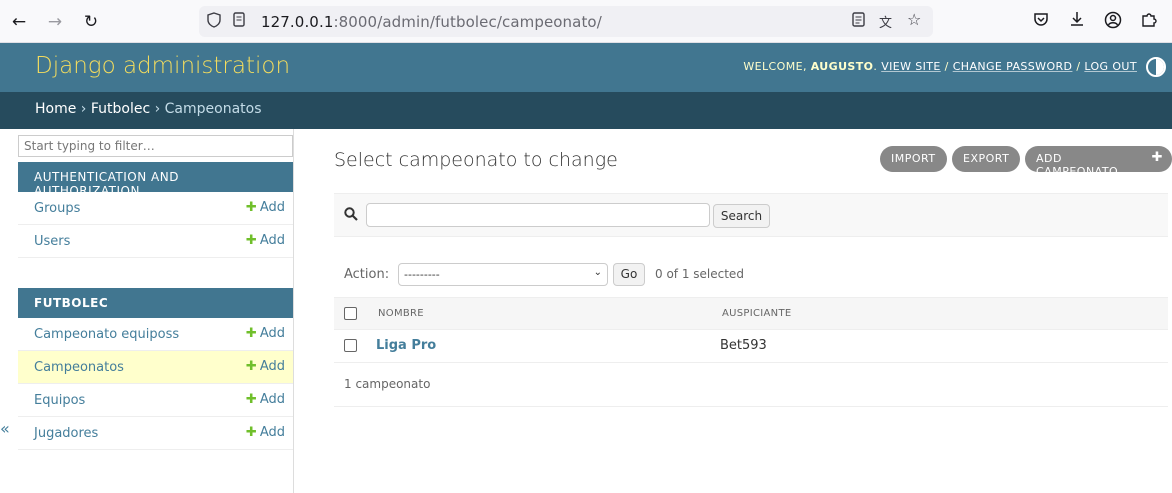  What do you see at coordinates (155, 208) in the screenshot?
I see `sidebar-item-groups: Groups ✚ Add` at bounding box center [155, 208].